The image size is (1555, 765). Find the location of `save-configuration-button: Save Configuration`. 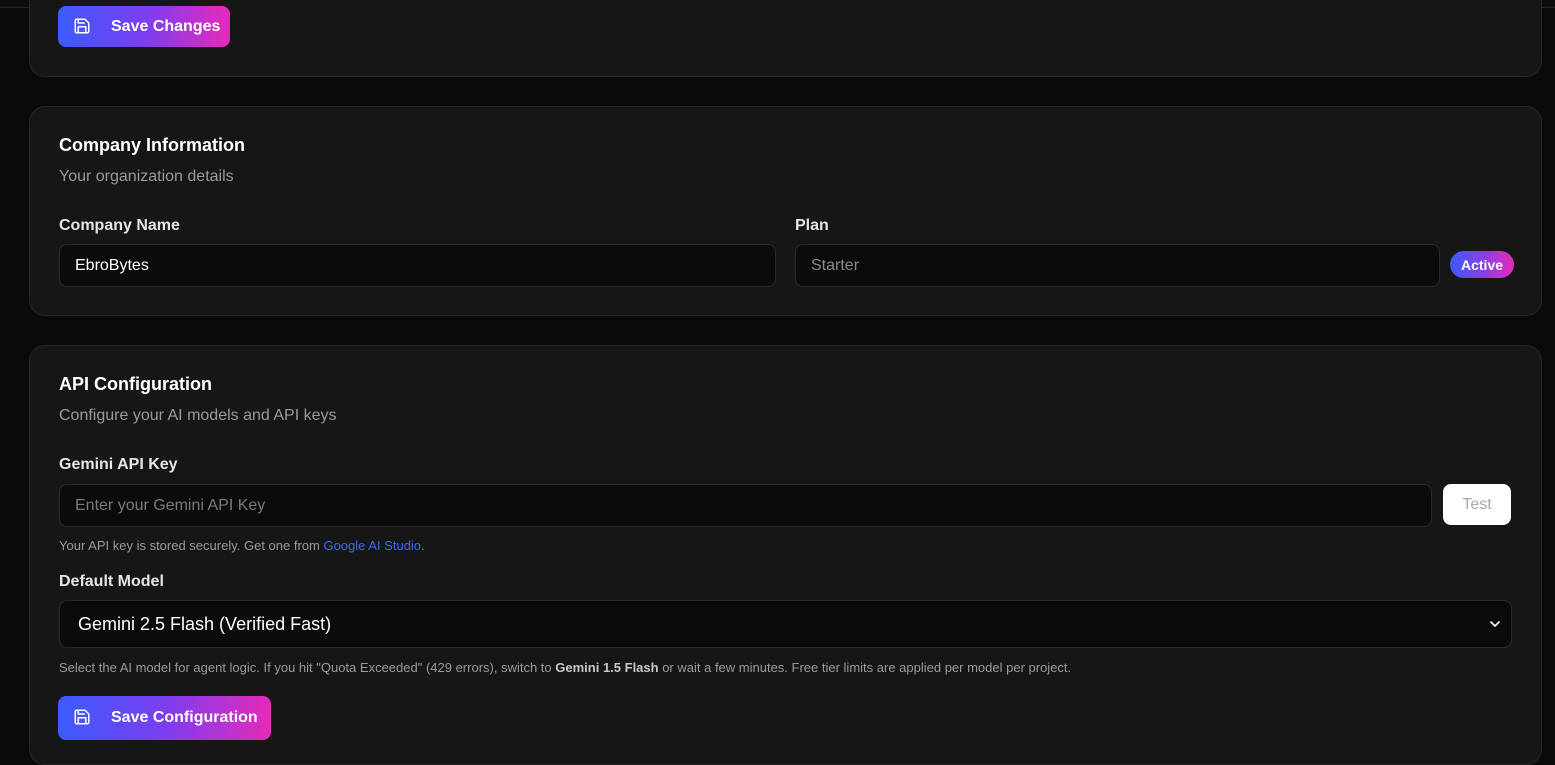

save-configuration-button: Save Configuration is located at coordinates (164, 718).